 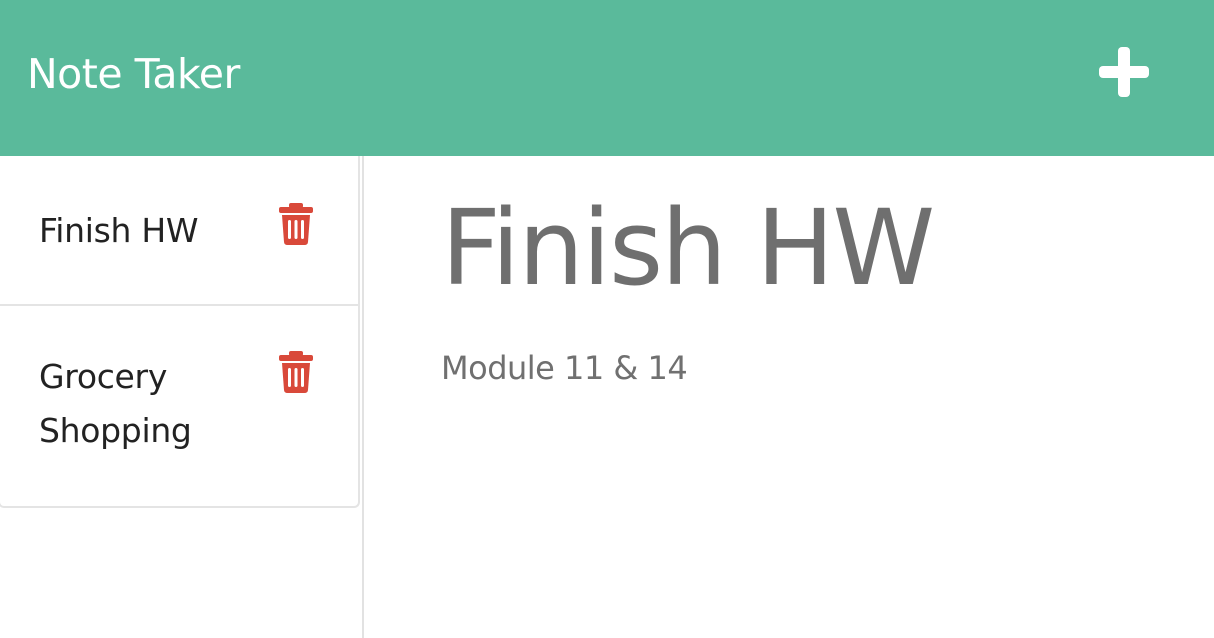 What do you see at coordinates (133, 74) in the screenshot?
I see `app-title: Note Taker` at bounding box center [133, 74].